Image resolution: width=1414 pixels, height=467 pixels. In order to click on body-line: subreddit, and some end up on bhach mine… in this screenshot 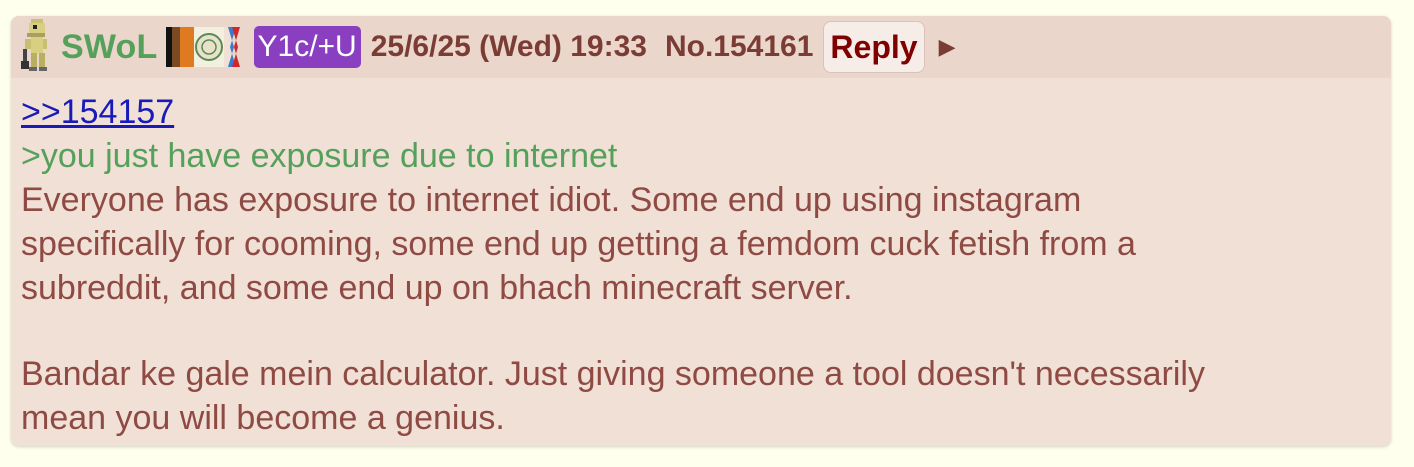, I will do `click(437, 288)`.